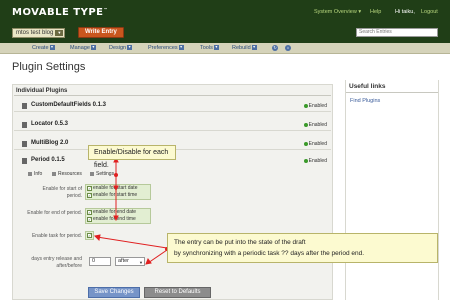 This screenshot has width=450, height=300. I want to click on annotation-callout: Enable/Disable for each field., so click(132, 157).